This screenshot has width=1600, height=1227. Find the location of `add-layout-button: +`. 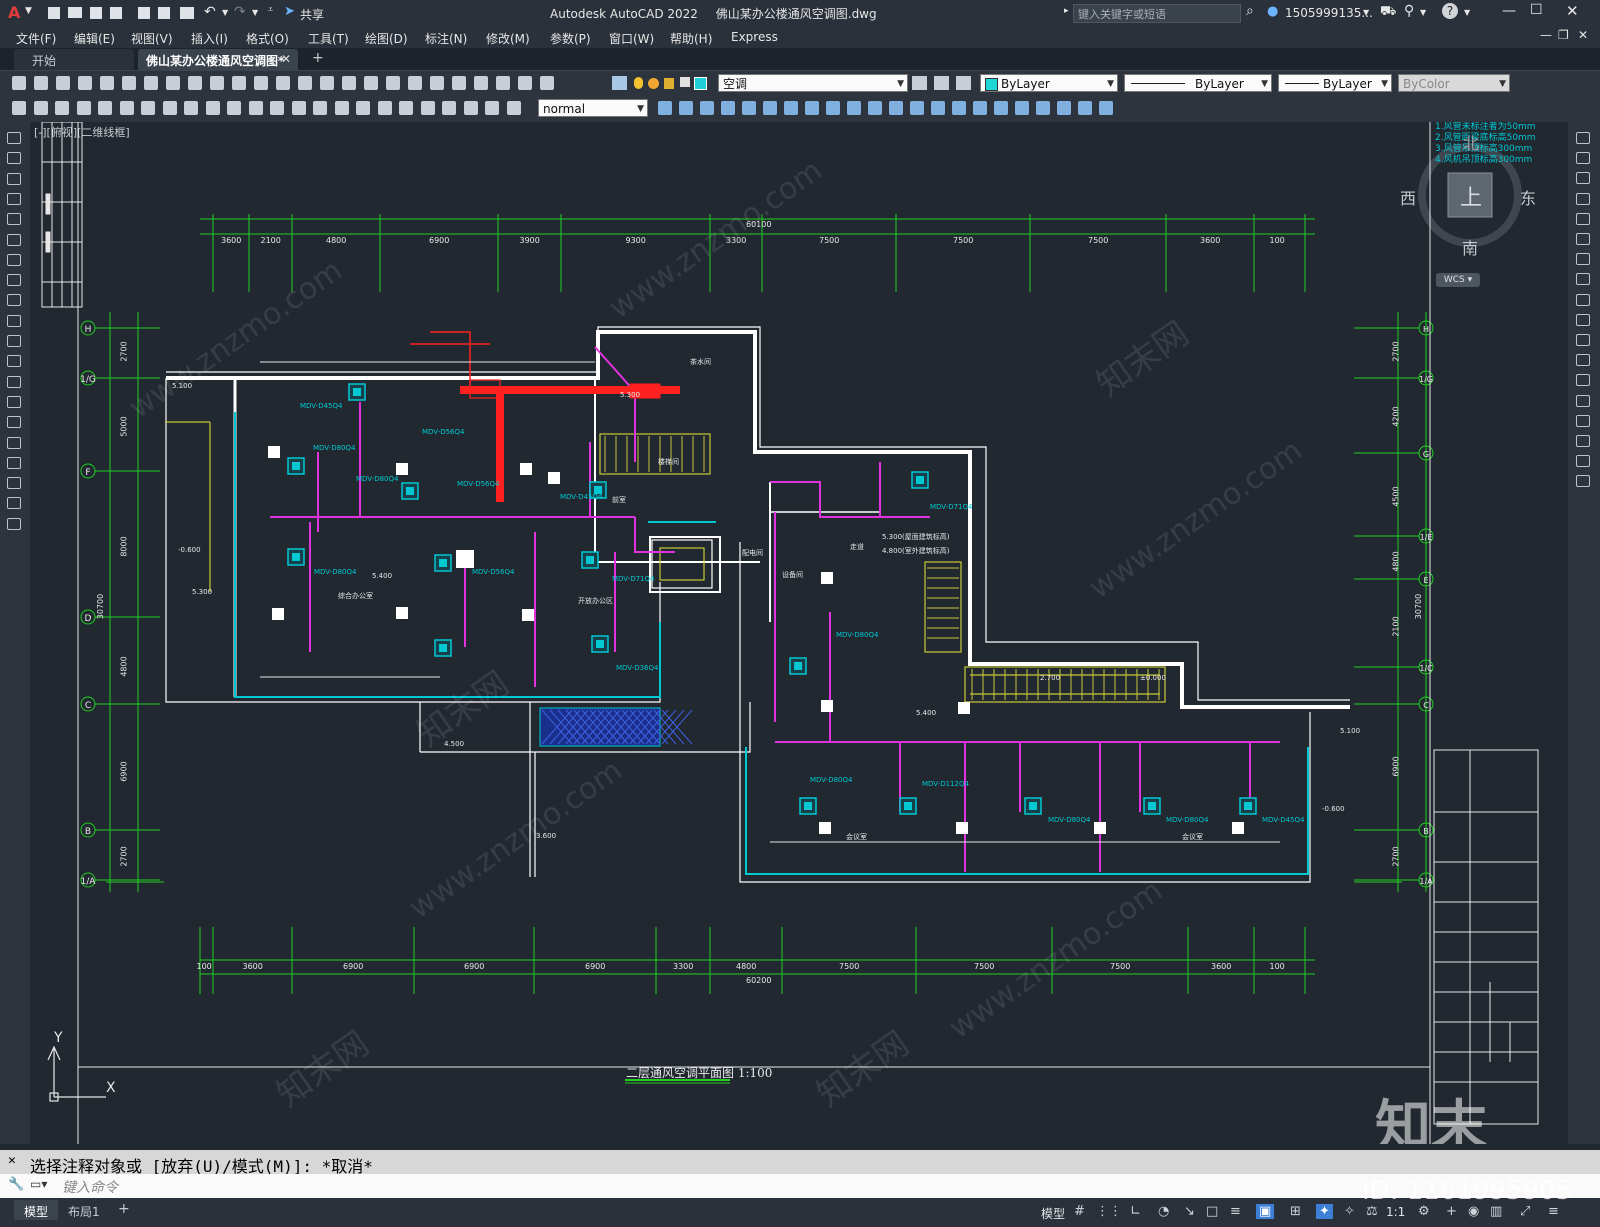

add-layout-button: + is located at coordinates (124, 1209).